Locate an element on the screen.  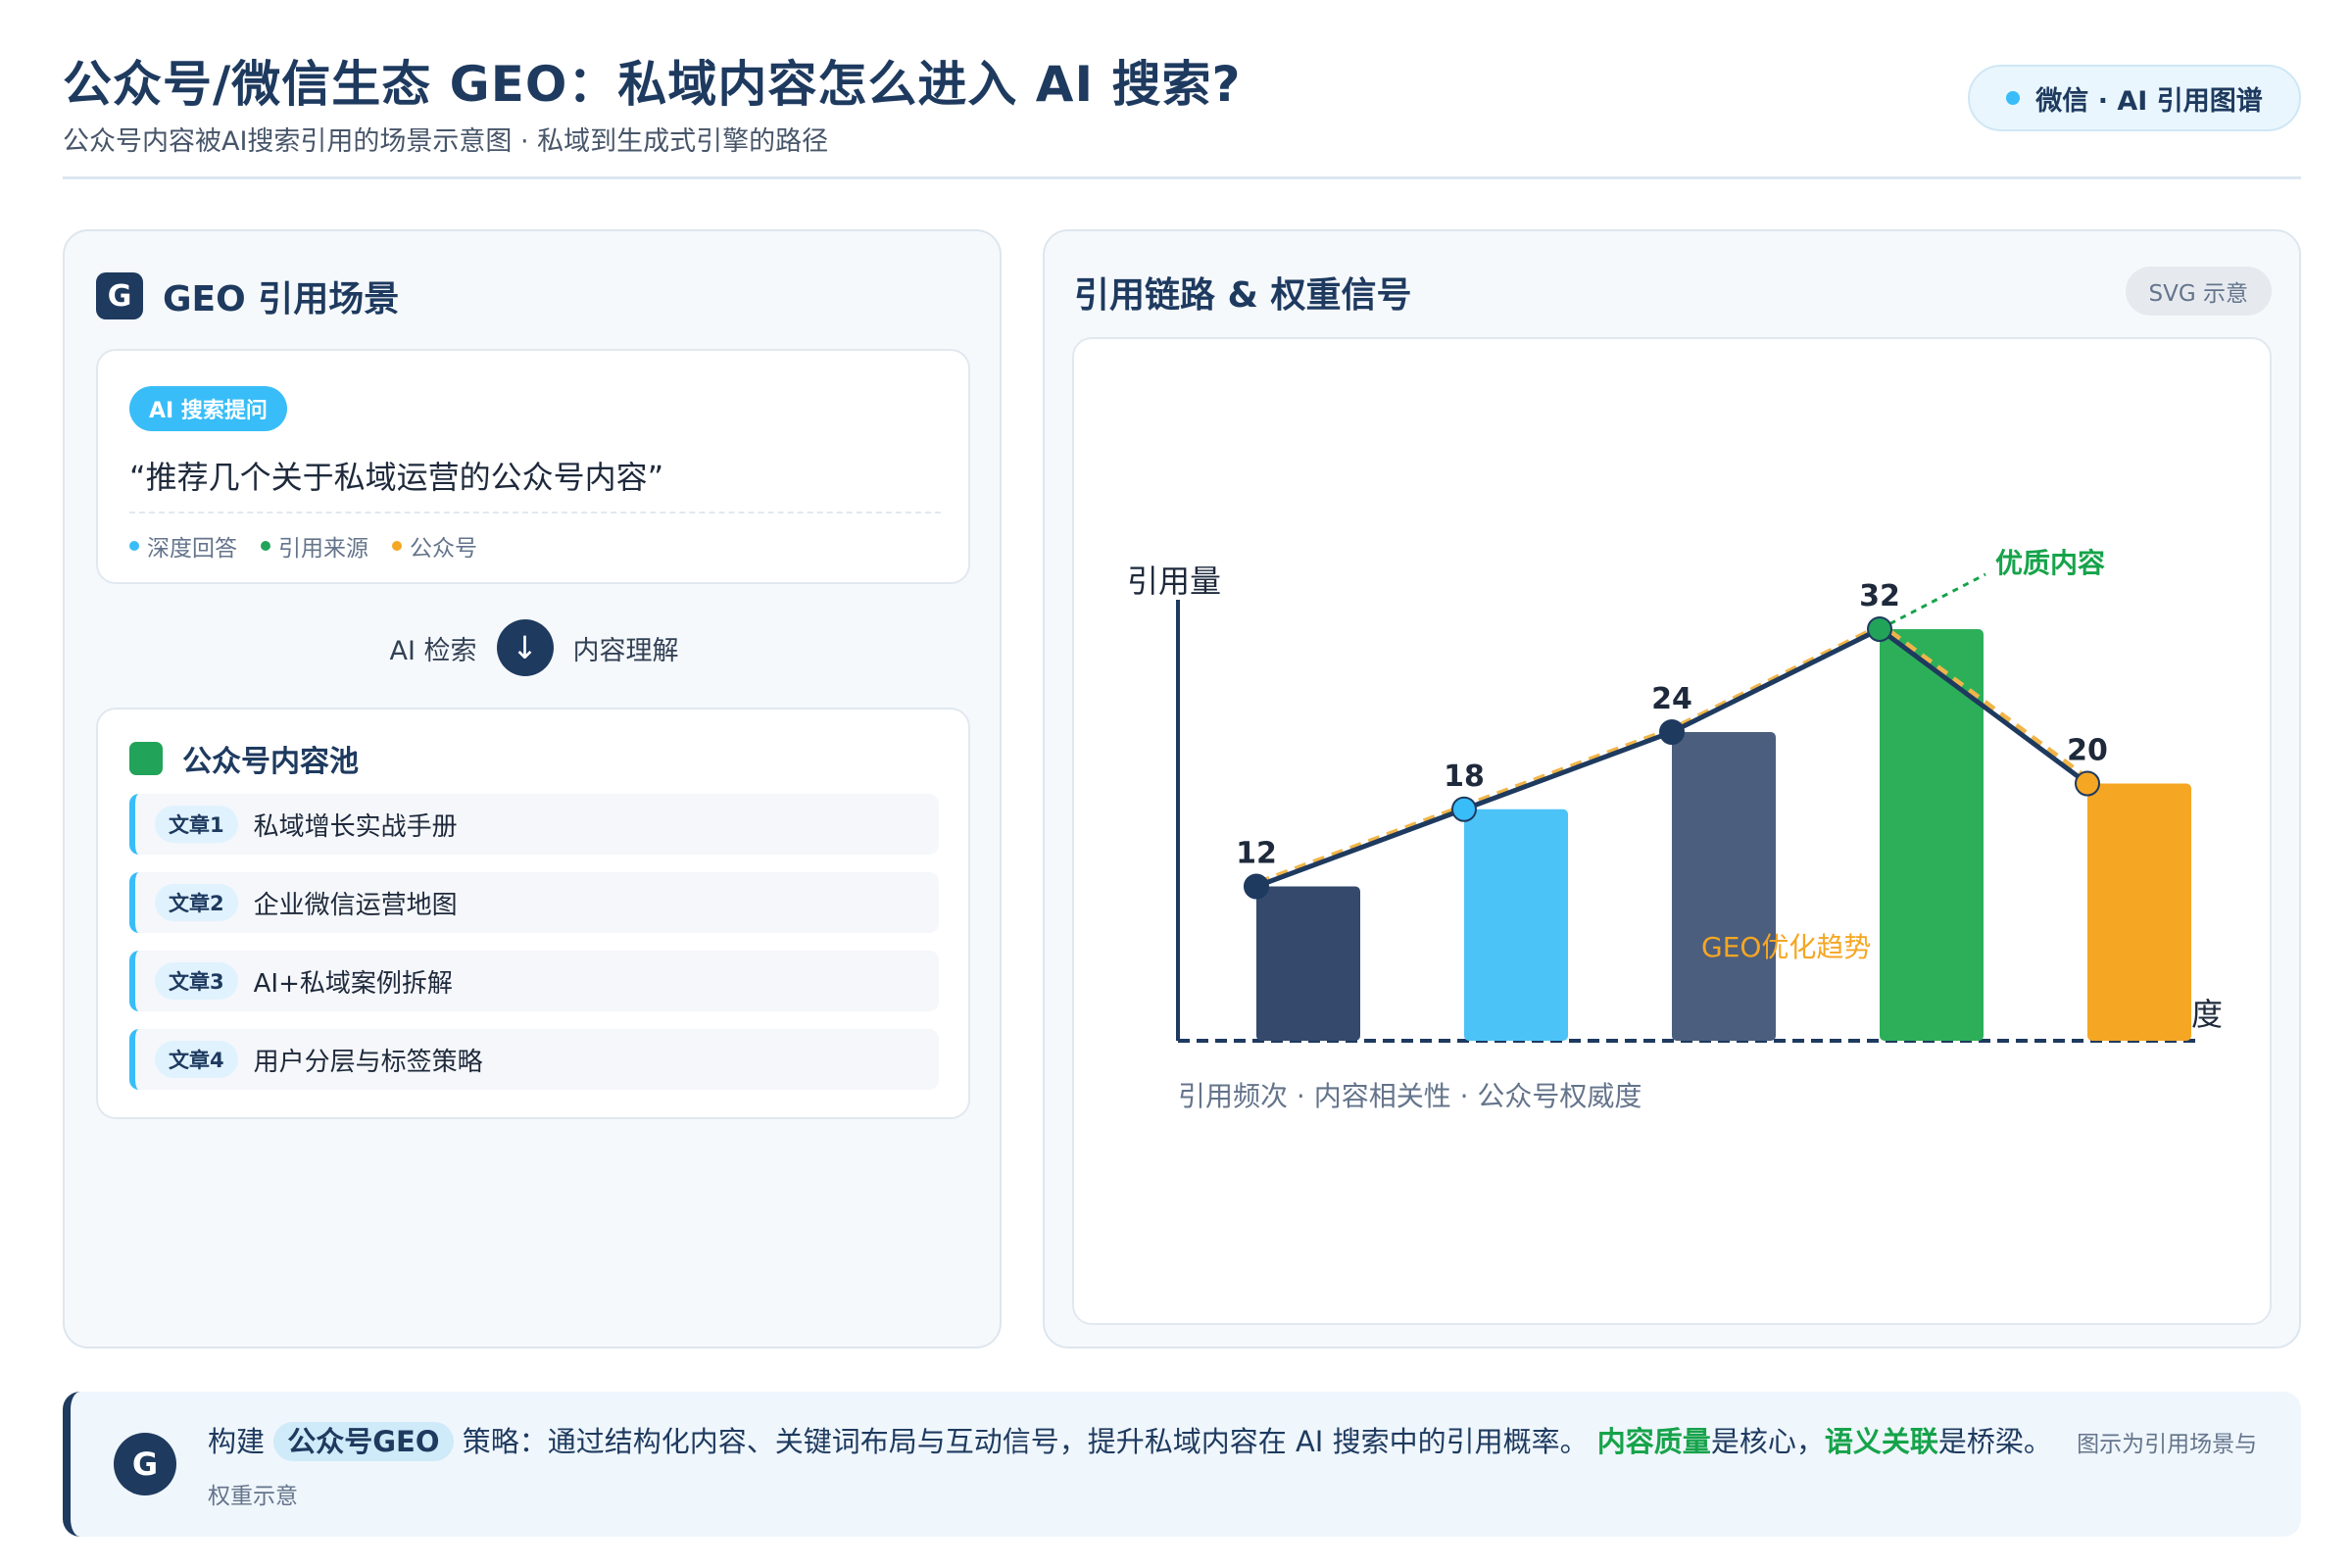
article-tag: 文章3 is located at coordinates (196, 981).